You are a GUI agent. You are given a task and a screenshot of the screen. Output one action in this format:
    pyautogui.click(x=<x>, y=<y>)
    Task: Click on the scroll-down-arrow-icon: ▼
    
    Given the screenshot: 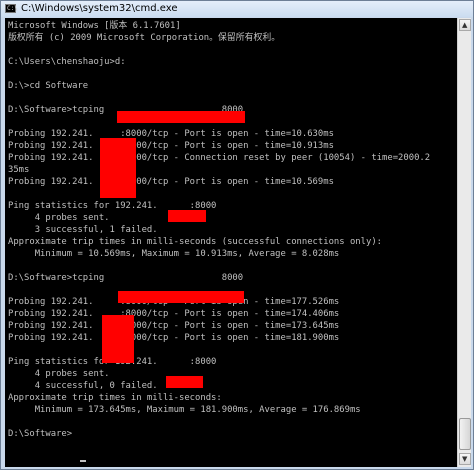 What is the action you would take?
    pyautogui.click(x=465, y=459)
    